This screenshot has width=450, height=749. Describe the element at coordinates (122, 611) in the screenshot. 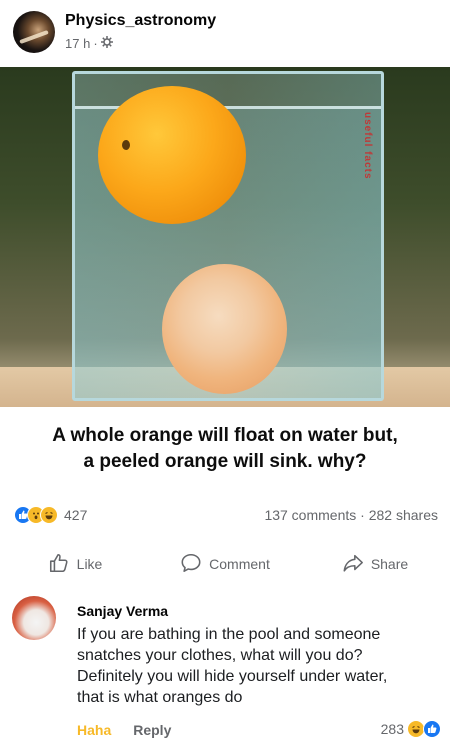

I see `commenter-name: Sanjay Verma` at that location.